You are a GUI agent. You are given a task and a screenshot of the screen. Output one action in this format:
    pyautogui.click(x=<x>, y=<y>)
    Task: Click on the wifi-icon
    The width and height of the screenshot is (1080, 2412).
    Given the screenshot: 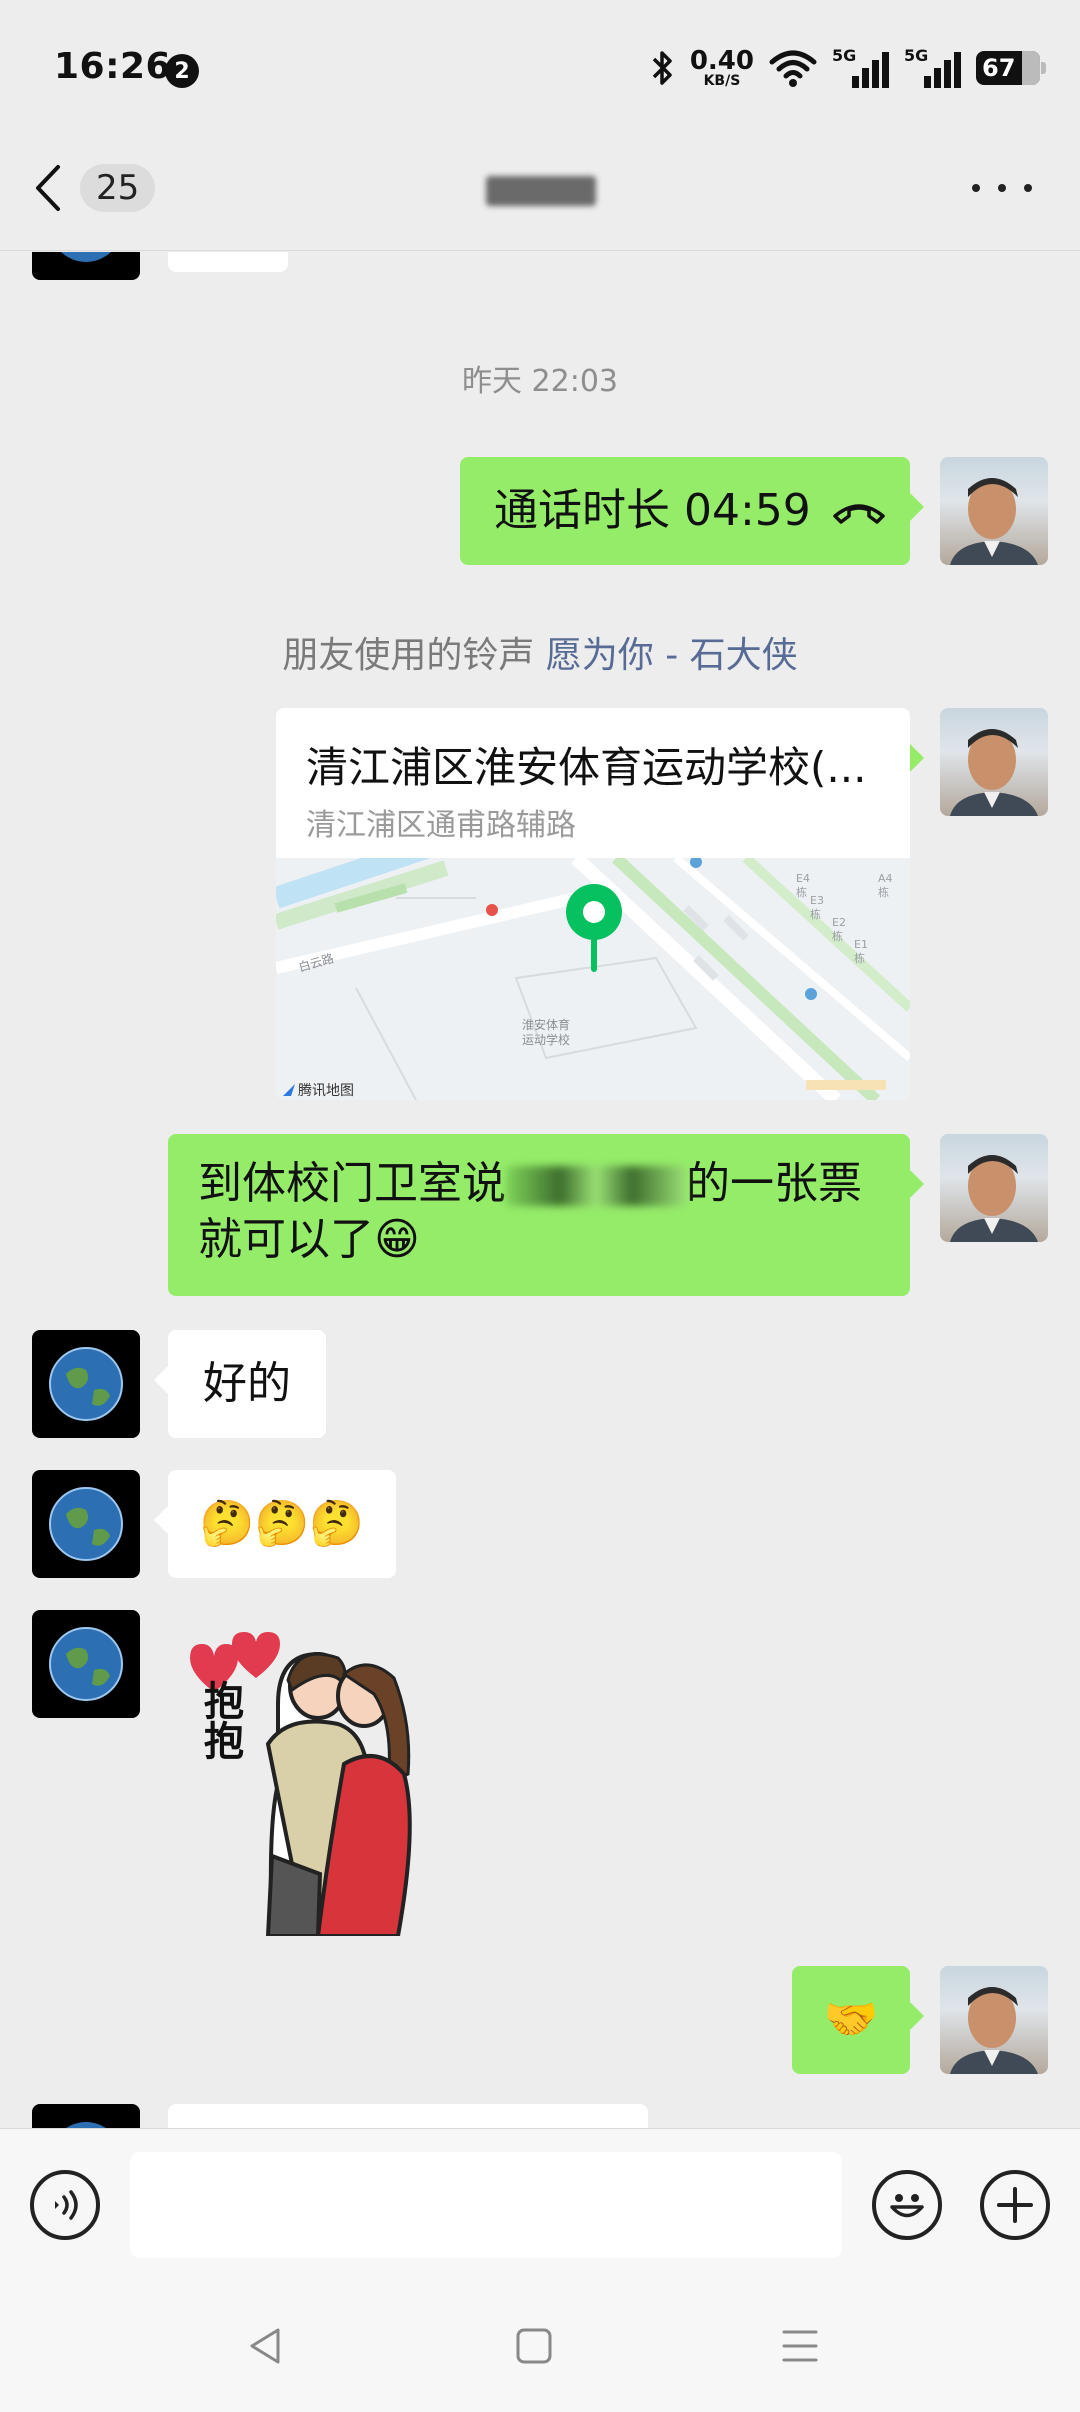 What is the action you would take?
    pyautogui.click(x=793, y=68)
    